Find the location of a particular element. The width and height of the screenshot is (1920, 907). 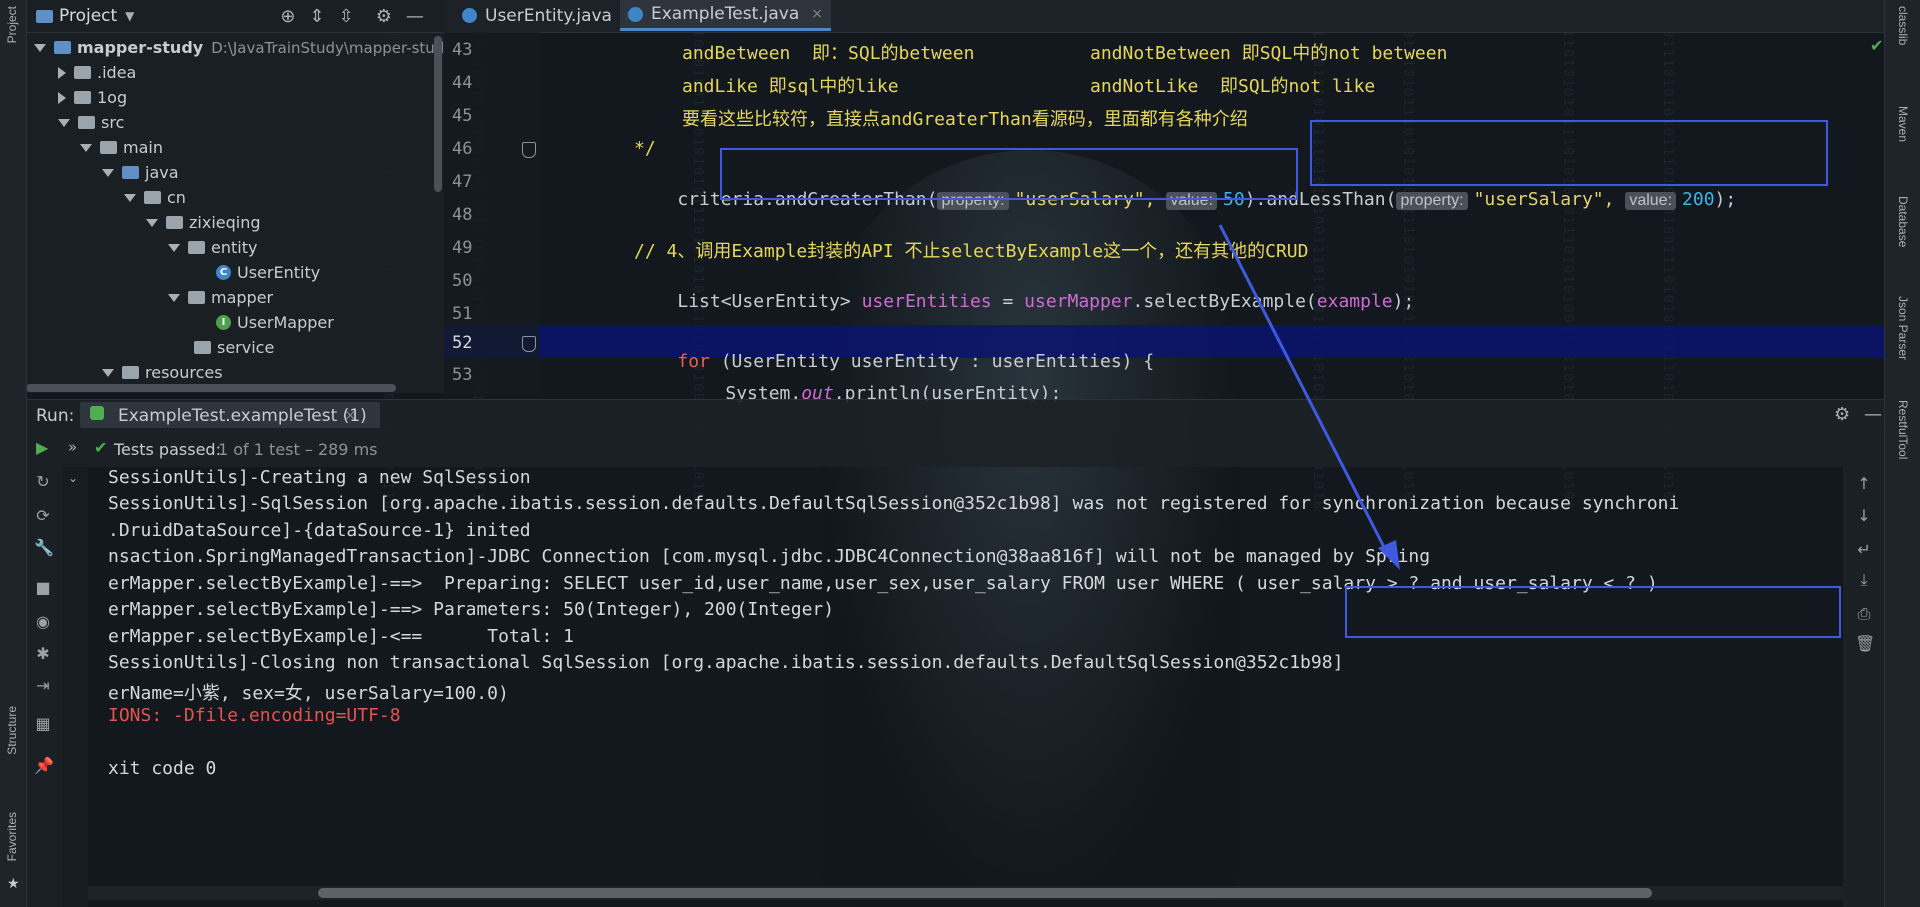

annotation-arrow is located at coordinates (1309, 397).